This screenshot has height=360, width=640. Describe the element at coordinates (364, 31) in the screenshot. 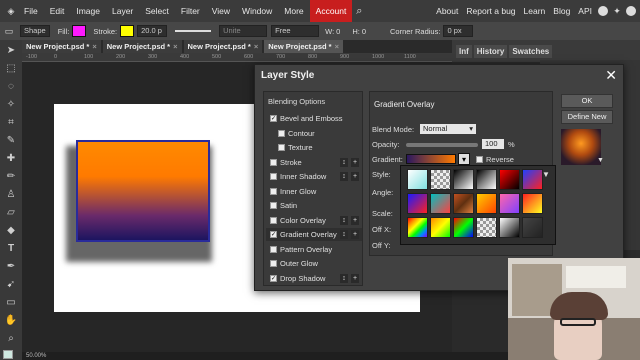

I see `h-value: 0` at that location.